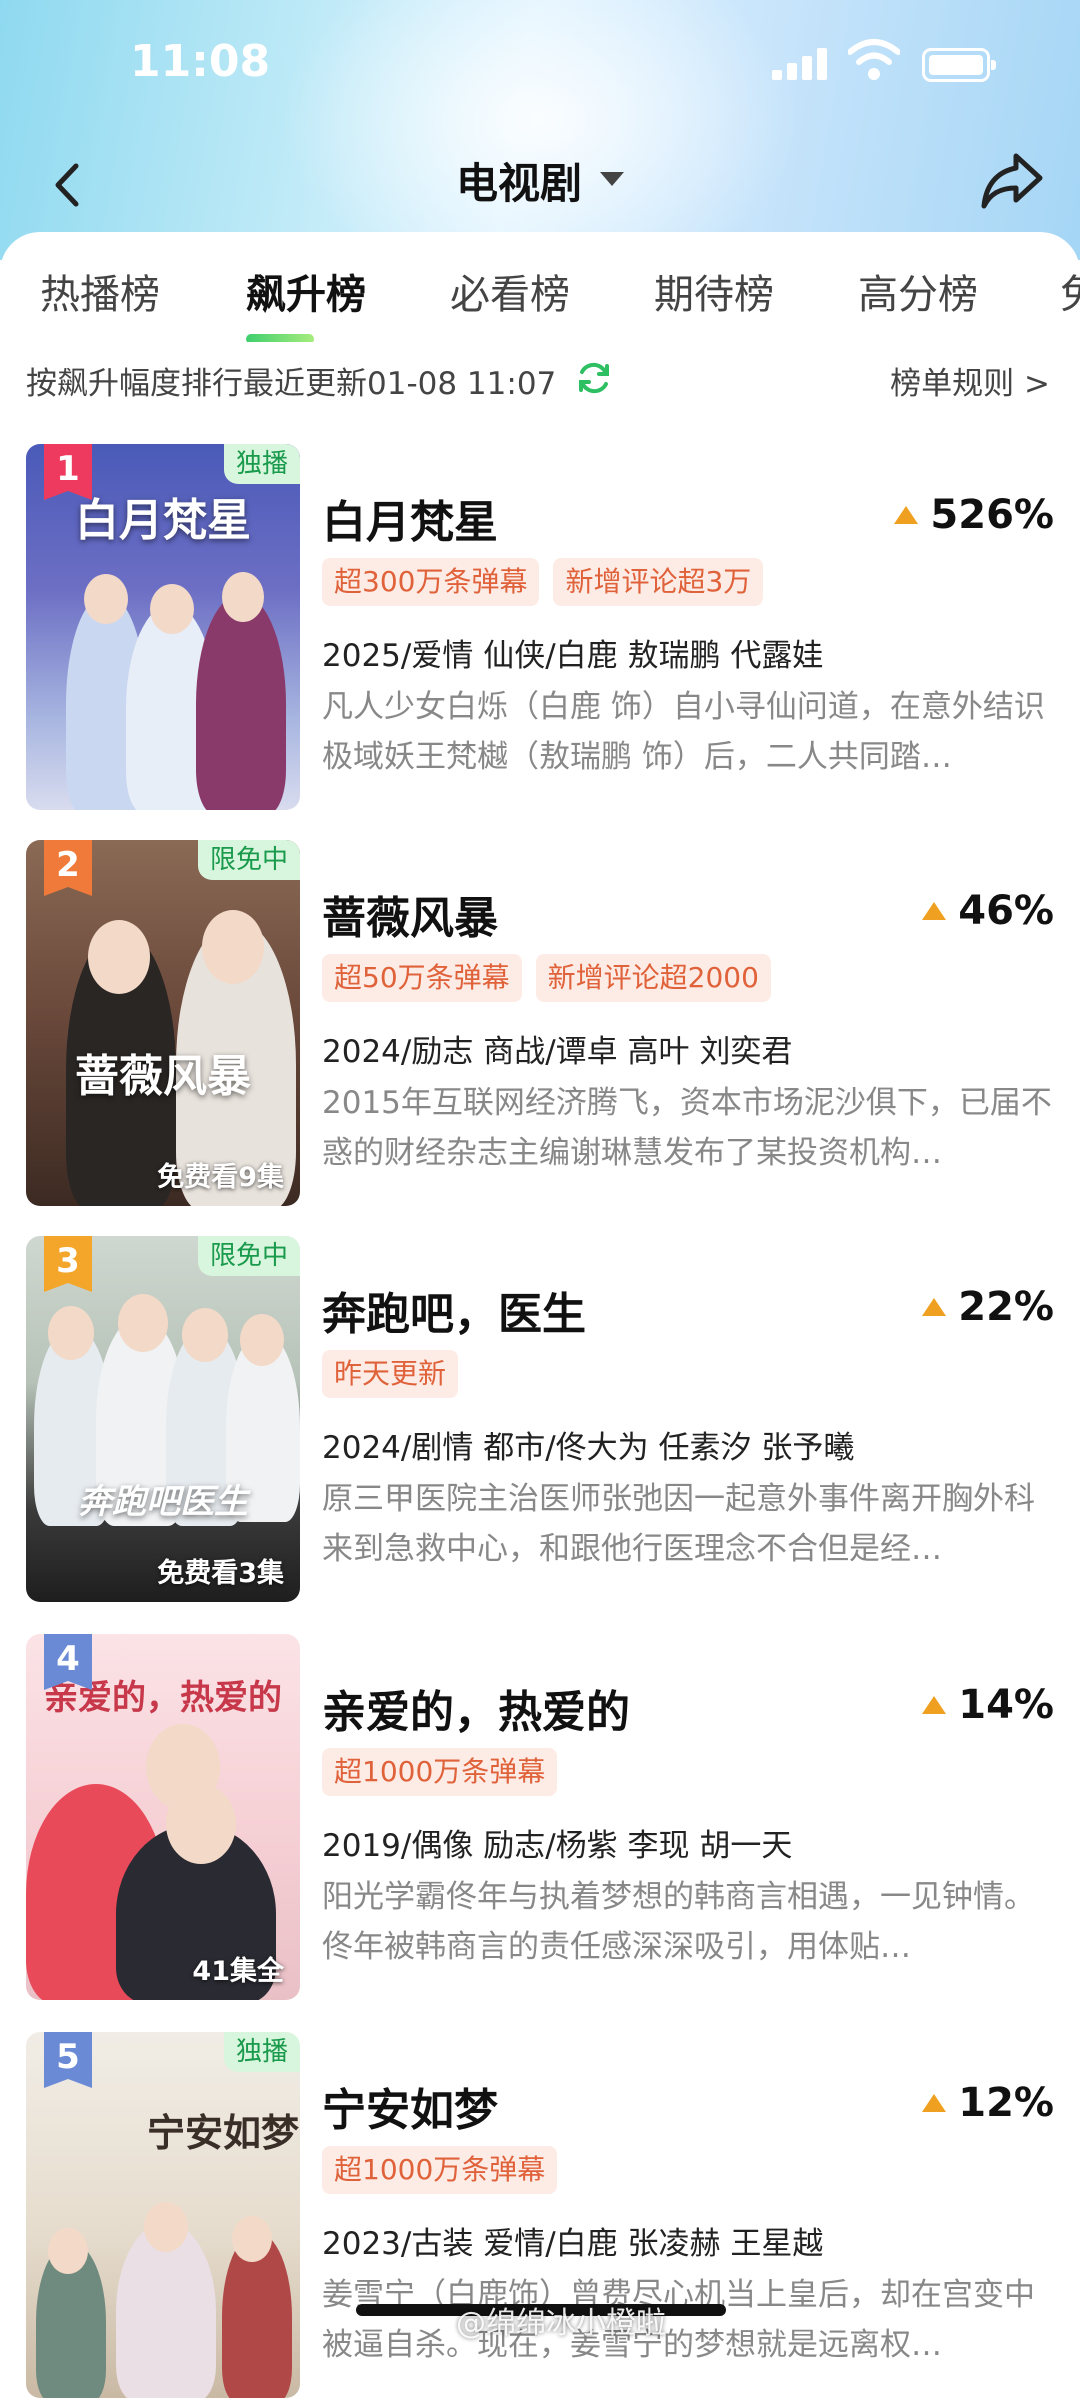 Image resolution: width=1080 pixels, height=2402 pixels. What do you see at coordinates (68, 868) in the screenshot?
I see `rank-badge: 2` at bounding box center [68, 868].